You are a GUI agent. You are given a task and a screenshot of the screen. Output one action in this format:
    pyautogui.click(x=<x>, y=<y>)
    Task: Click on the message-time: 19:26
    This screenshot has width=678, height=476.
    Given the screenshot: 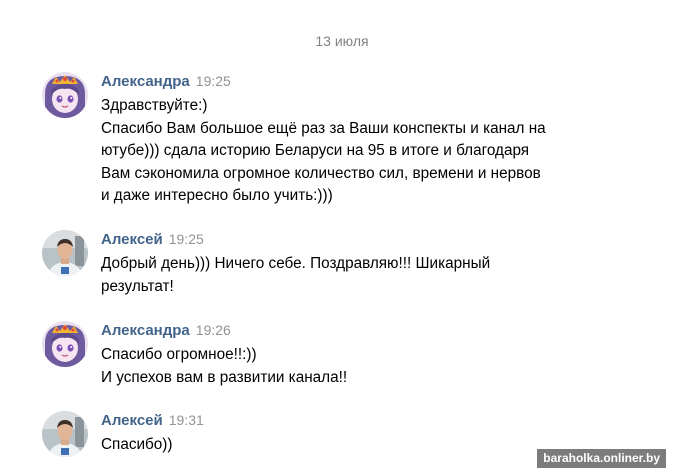 What is the action you would take?
    pyautogui.click(x=213, y=330)
    